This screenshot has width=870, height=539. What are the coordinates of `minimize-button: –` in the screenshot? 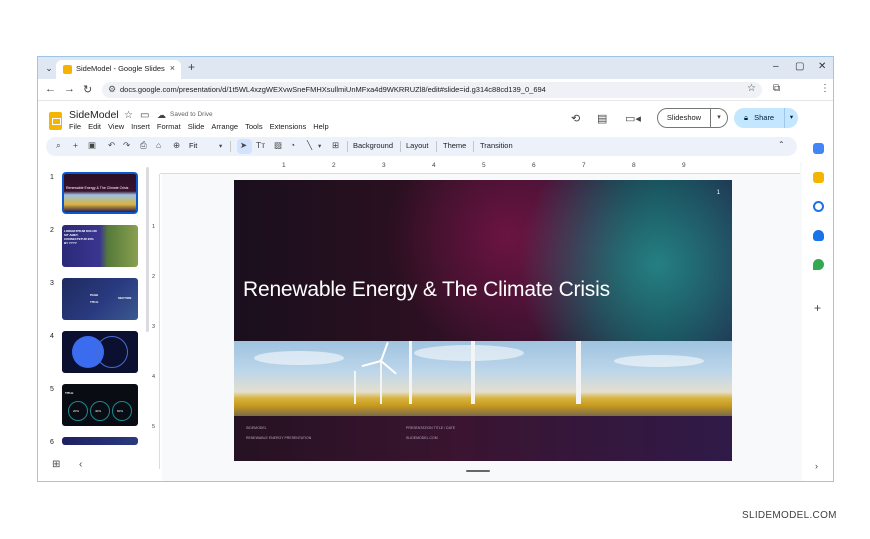 It's located at (776, 66).